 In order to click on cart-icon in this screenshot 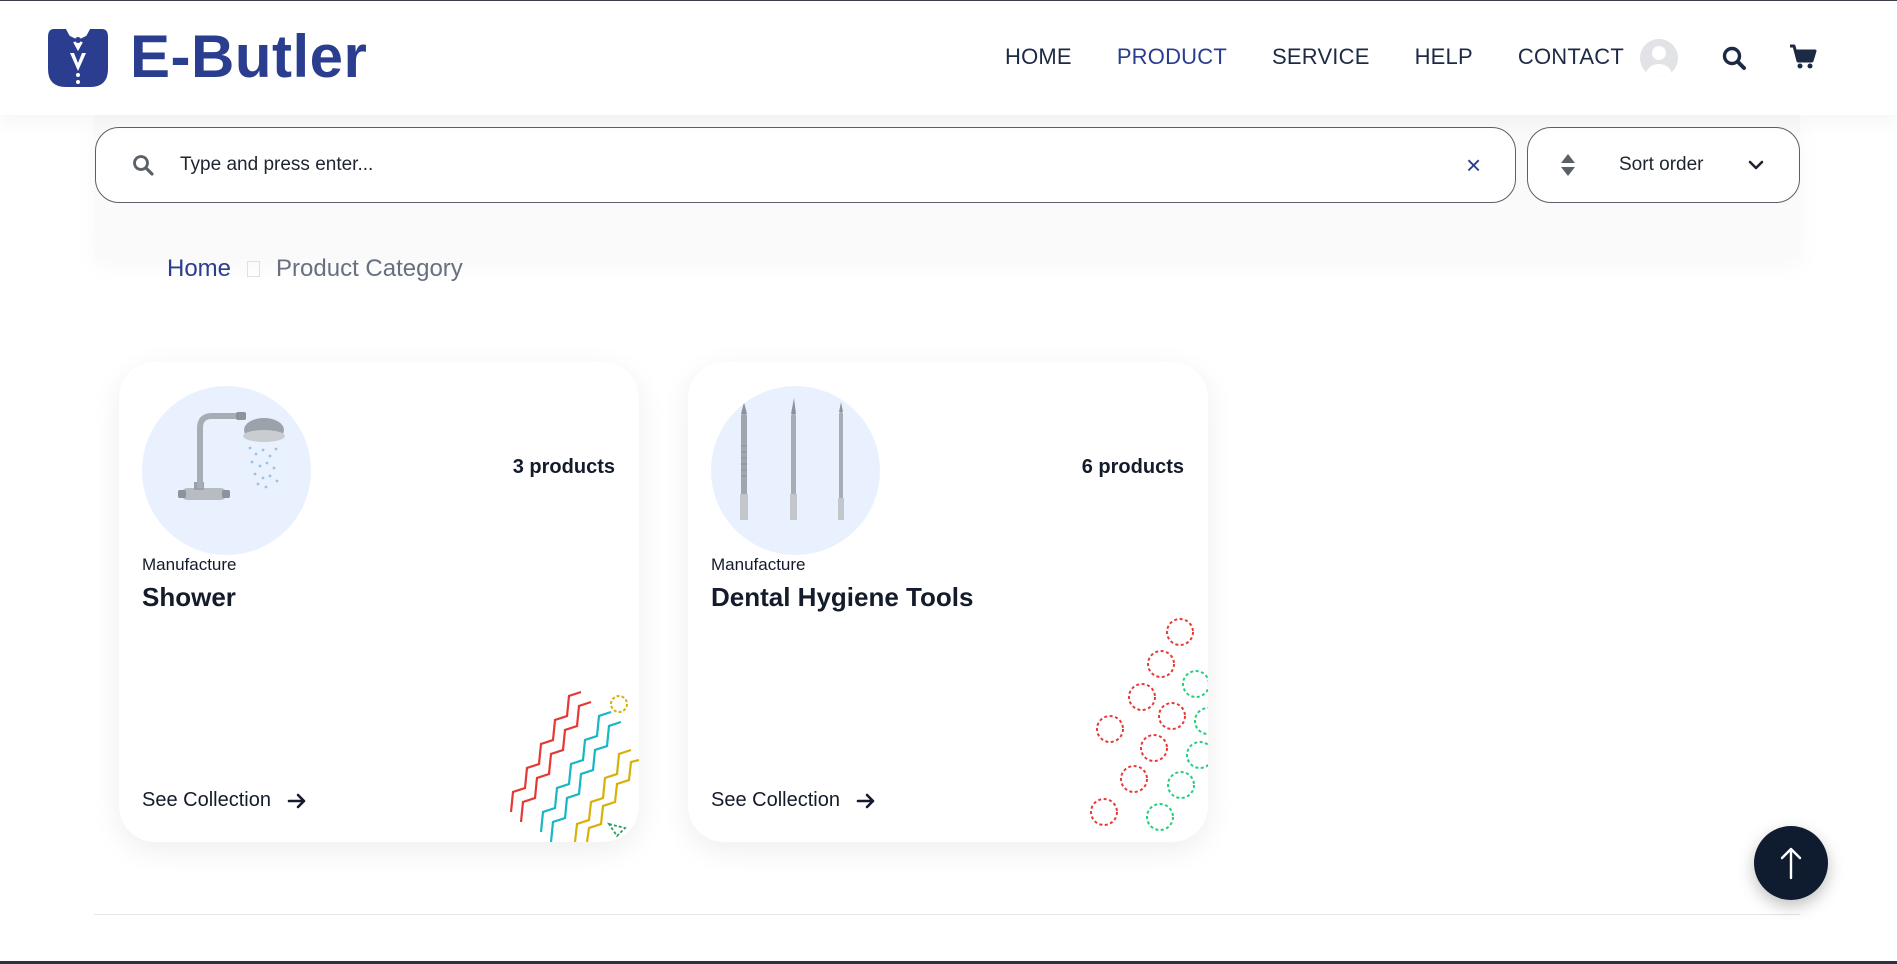, I will do `click(1803, 57)`.